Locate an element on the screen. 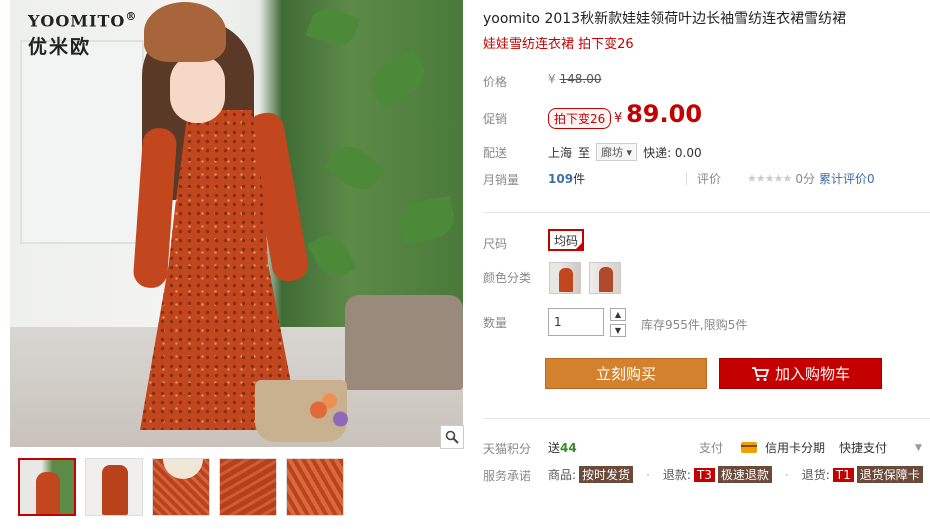 Image resolution: width=930 pixels, height=529 pixels. ship-from: 上海 is located at coordinates (560, 152).